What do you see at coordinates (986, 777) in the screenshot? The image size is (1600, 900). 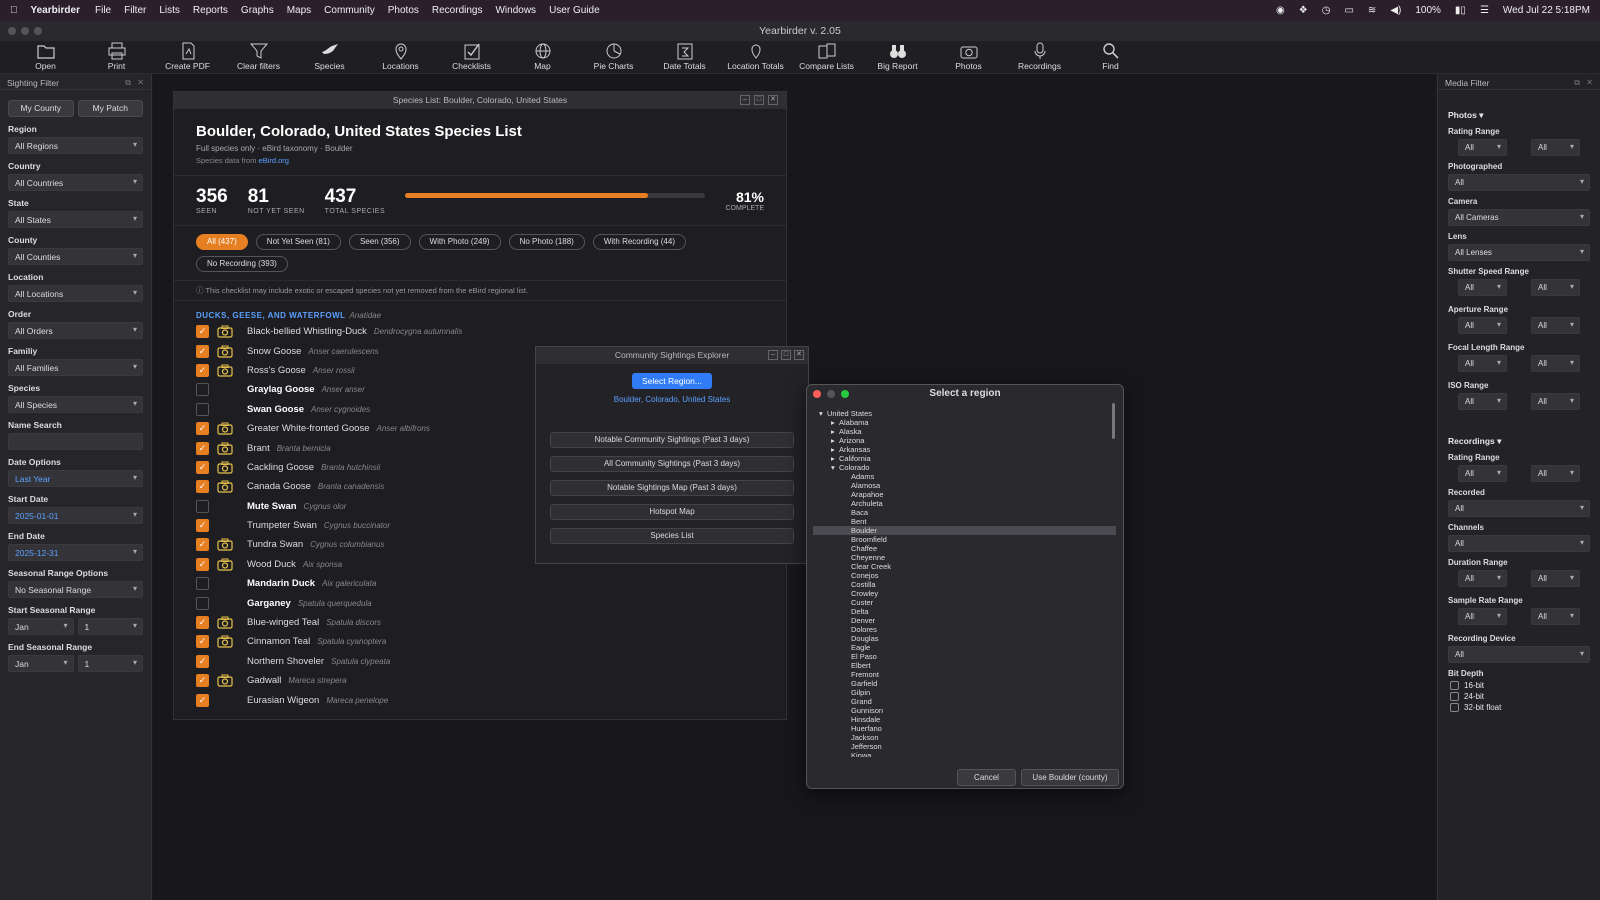 I see `cancel-button: Cancel` at bounding box center [986, 777].